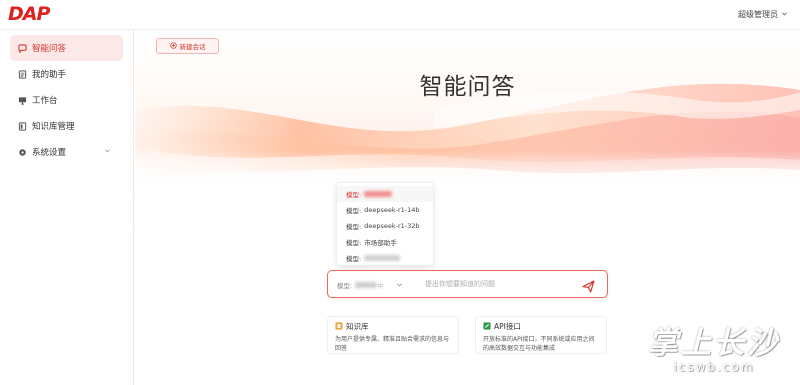 This screenshot has width=800, height=385. Describe the element at coordinates (588, 285) in the screenshot. I see `send-icon` at that location.